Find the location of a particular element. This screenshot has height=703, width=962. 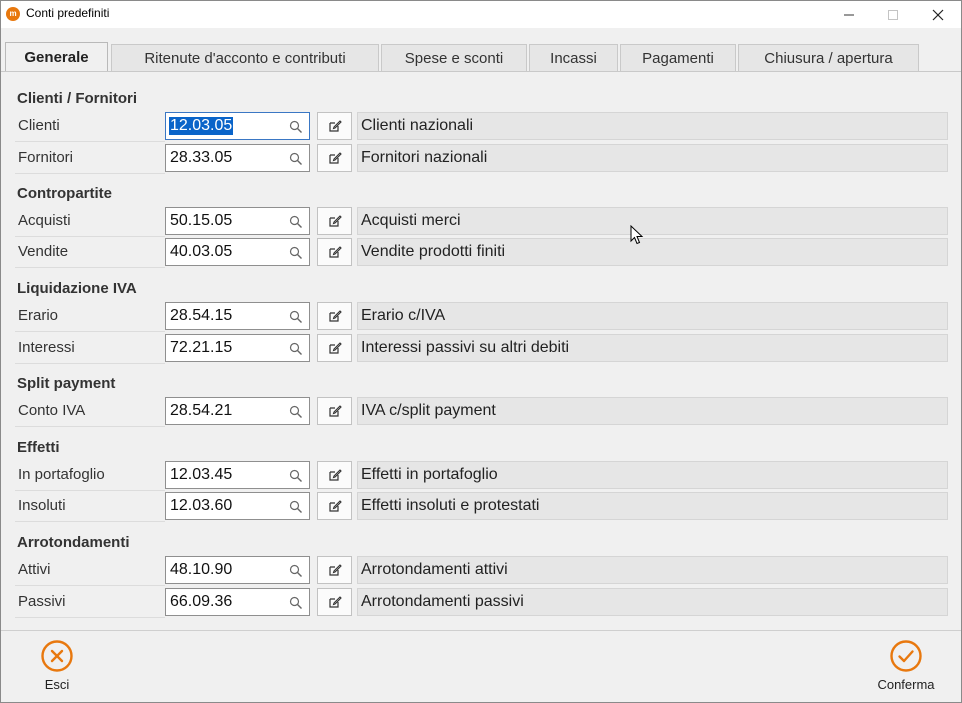

account-code-value: 28.54.15 is located at coordinates (201, 315).